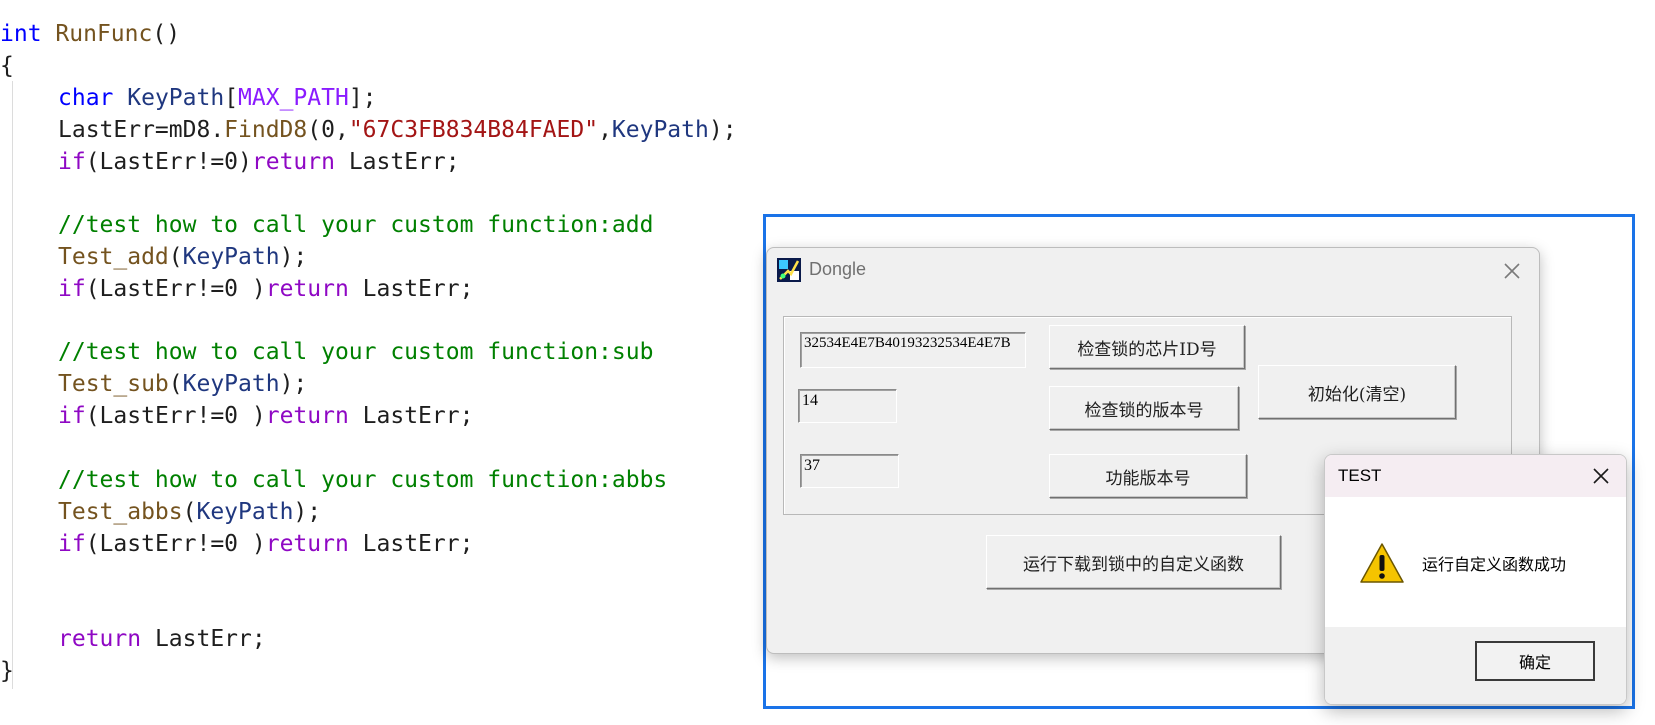 The height and width of the screenshot is (725, 1655). Describe the element at coordinates (1382, 563) in the screenshot. I see `warning-icon` at that location.